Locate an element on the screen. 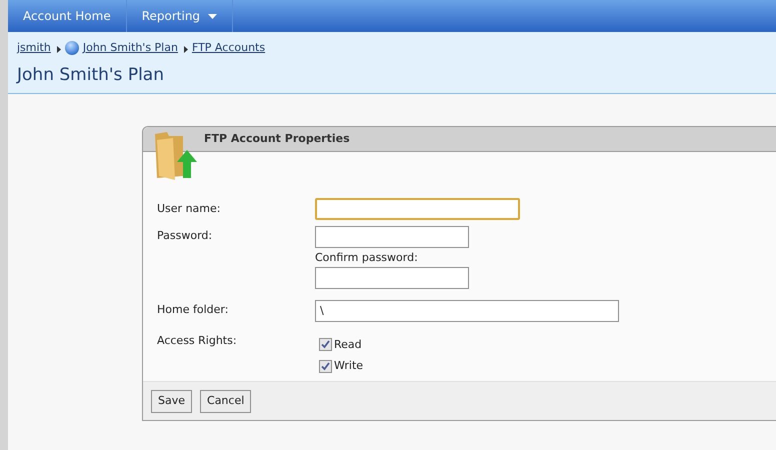 The width and height of the screenshot is (776, 450). page-title: John Smith's Plan is located at coordinates (91, 75).